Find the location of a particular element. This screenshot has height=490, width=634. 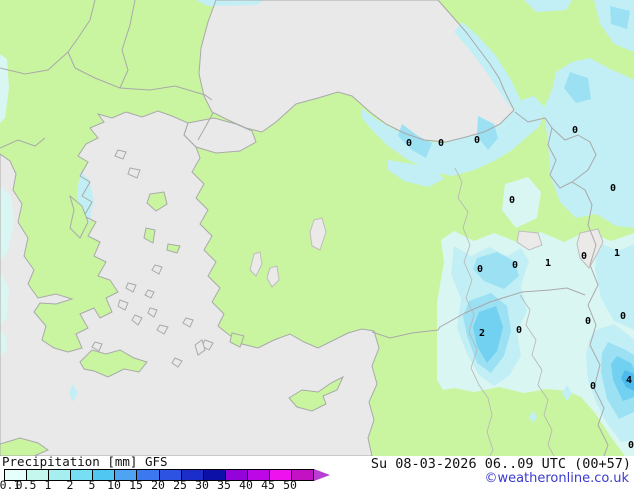

legend-tick-label: 25 is located at coordinates (180, 484).